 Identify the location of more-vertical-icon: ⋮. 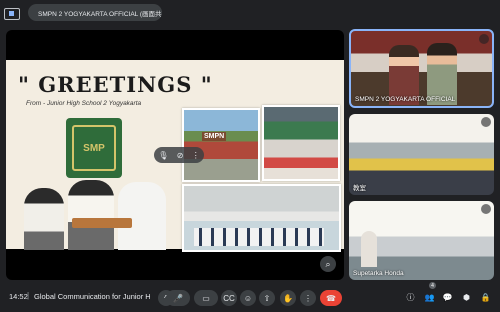
(308, 298).